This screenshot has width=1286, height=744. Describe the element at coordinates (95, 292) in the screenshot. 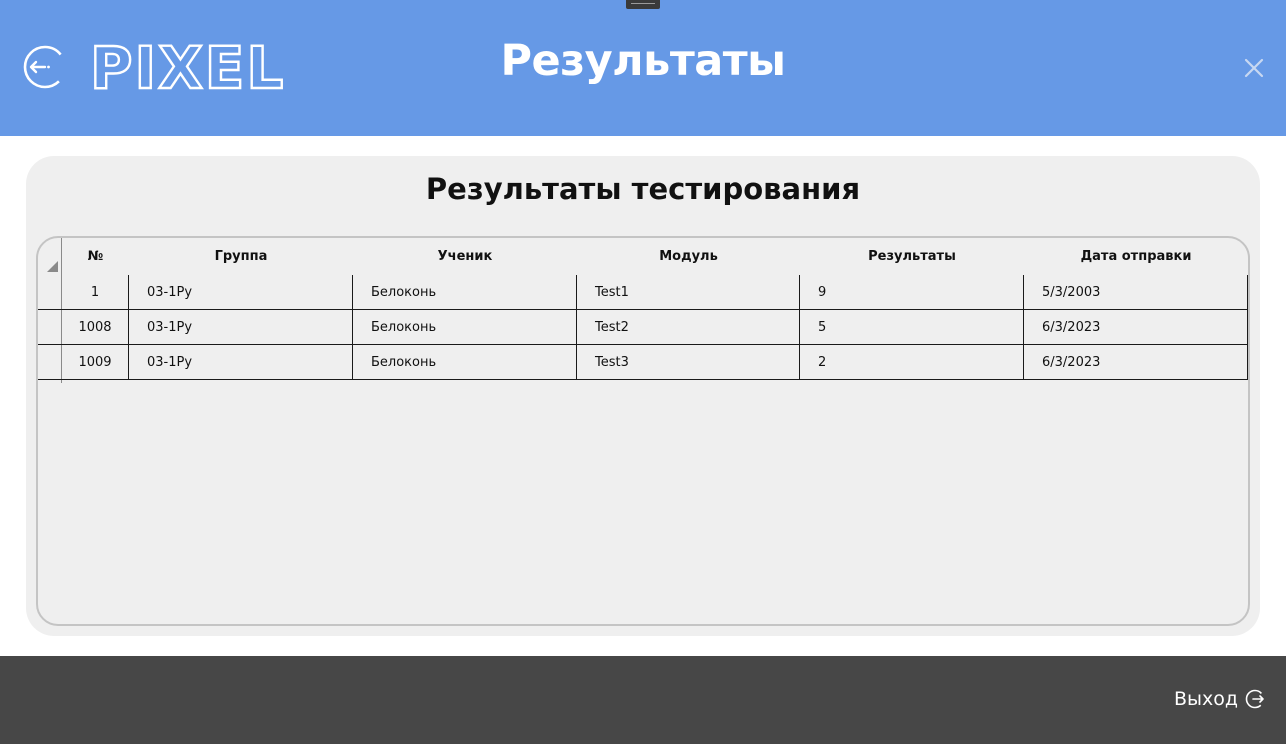

I see `cell-number: 1` at that location.